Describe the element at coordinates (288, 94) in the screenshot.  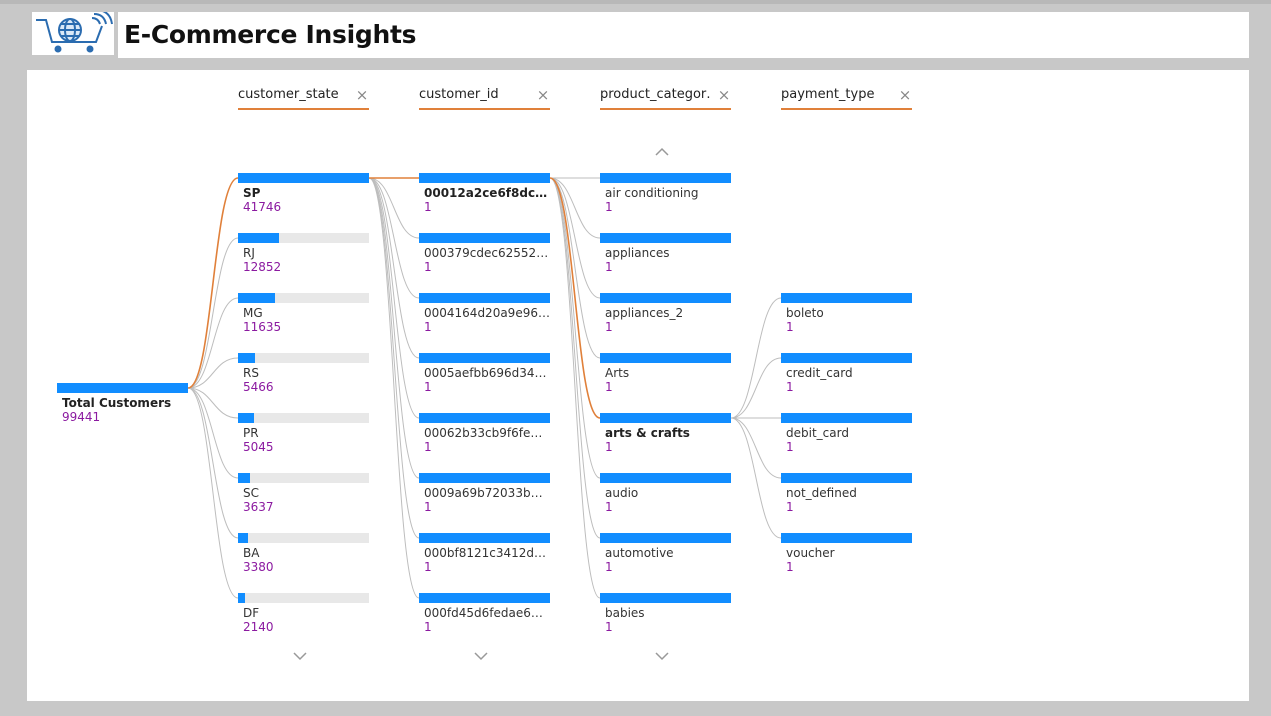
I see `level-header-label: customer_state` at that location.